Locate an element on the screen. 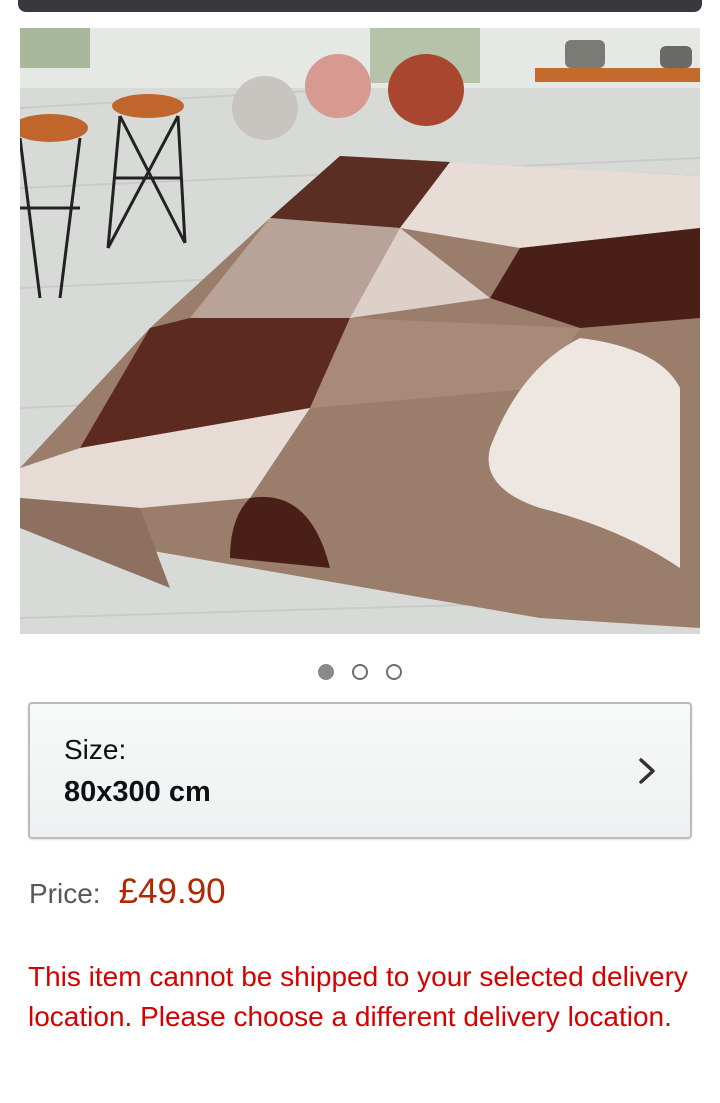 The image size is (720, 1103). price-row: Price: £49.90 is located at coordinates (127, 897).